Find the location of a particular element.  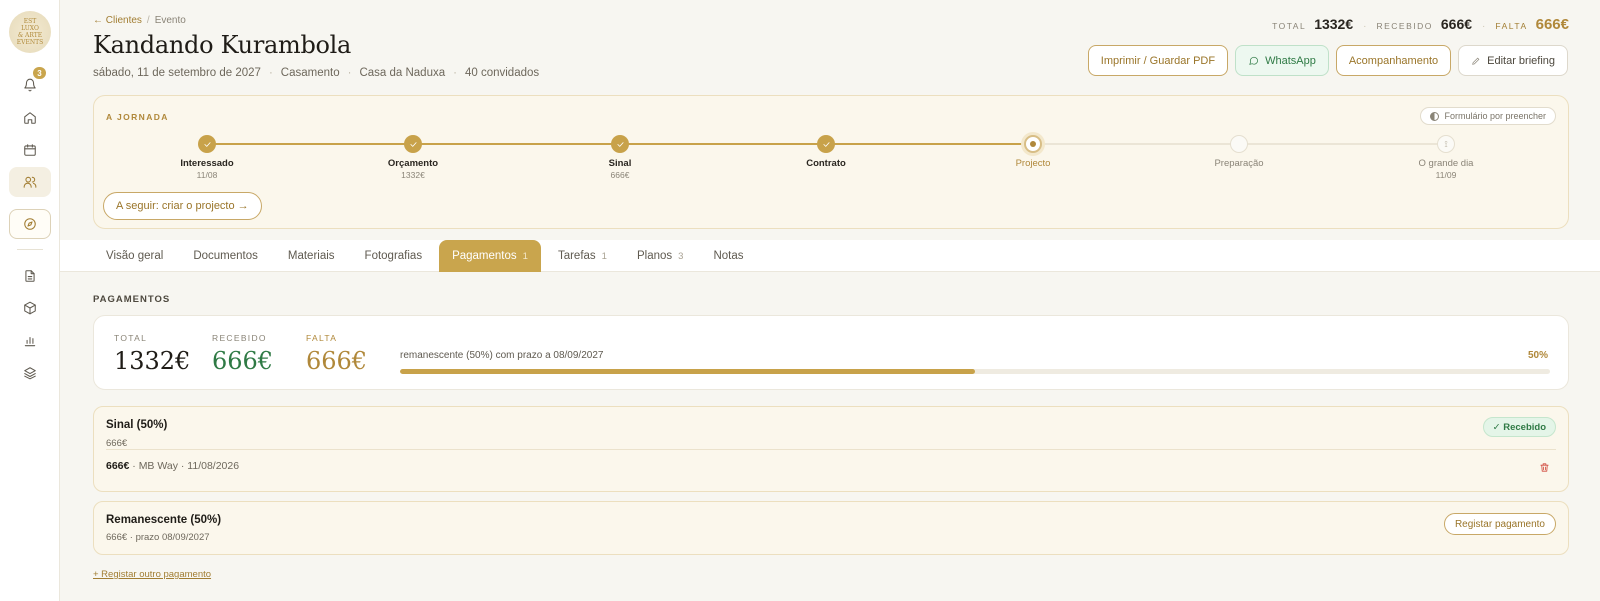

tab-count: 3 is located at coordinates (681, 256).